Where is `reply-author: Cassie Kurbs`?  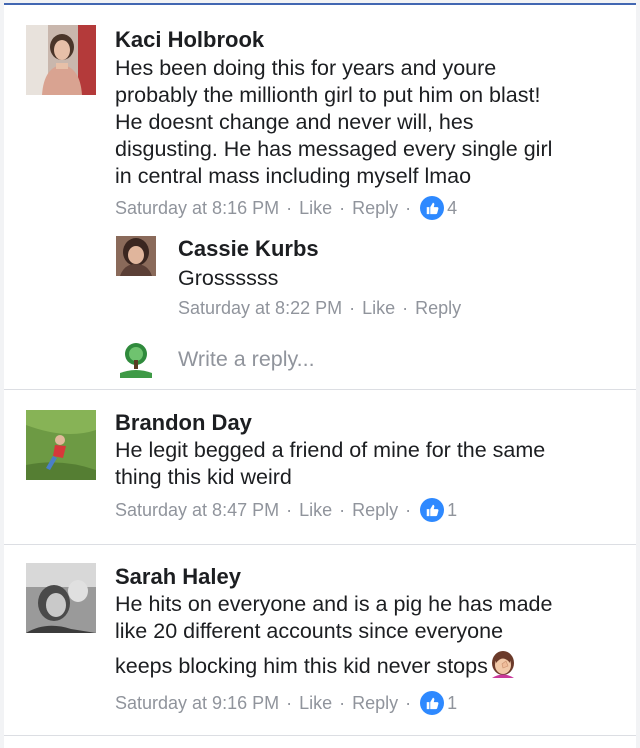
reply-author: Cassie Kurbs is located at coordinates (248, 249).